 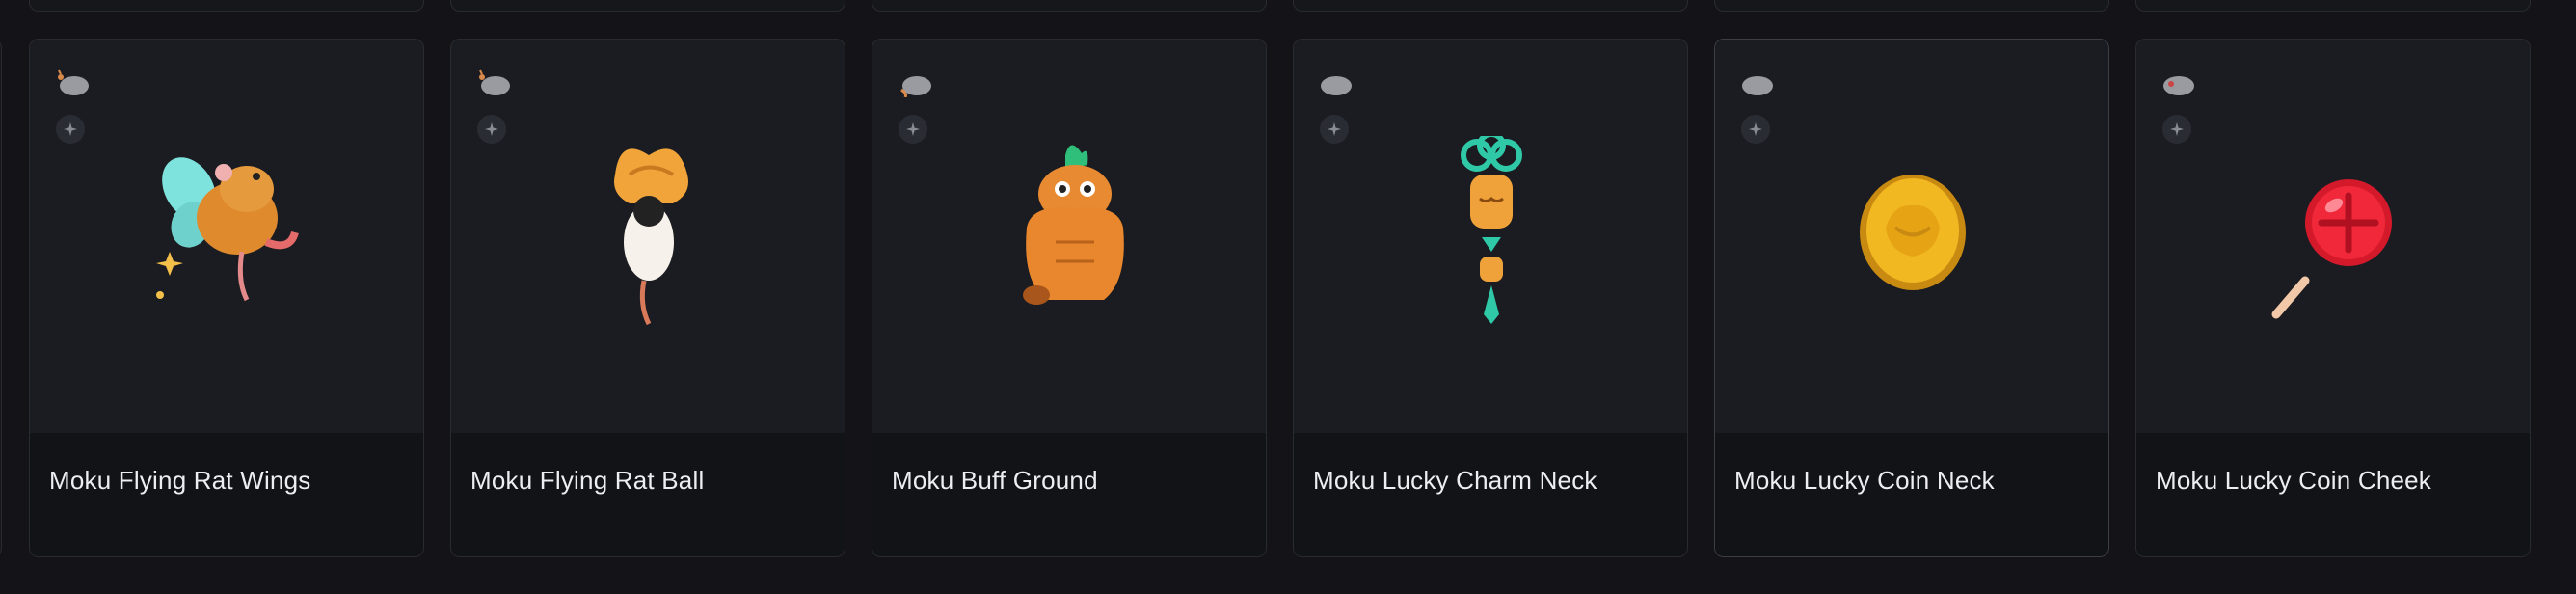 I want to click on item-card: Moku Lucky Coin Neck, so click(x=1912, y=298).